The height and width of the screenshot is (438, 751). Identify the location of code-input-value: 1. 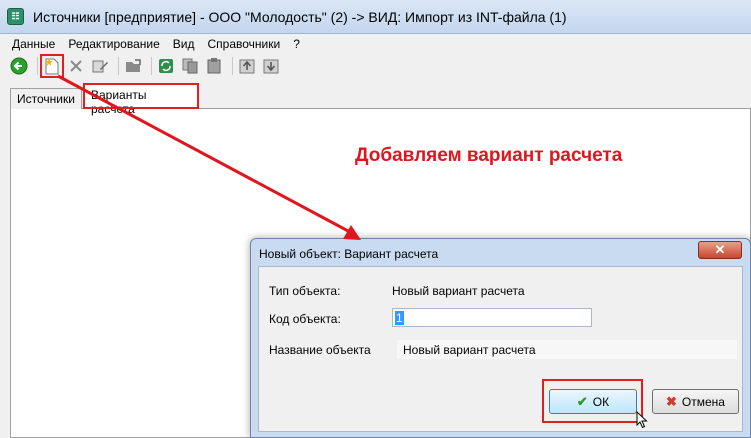
(399, 317).